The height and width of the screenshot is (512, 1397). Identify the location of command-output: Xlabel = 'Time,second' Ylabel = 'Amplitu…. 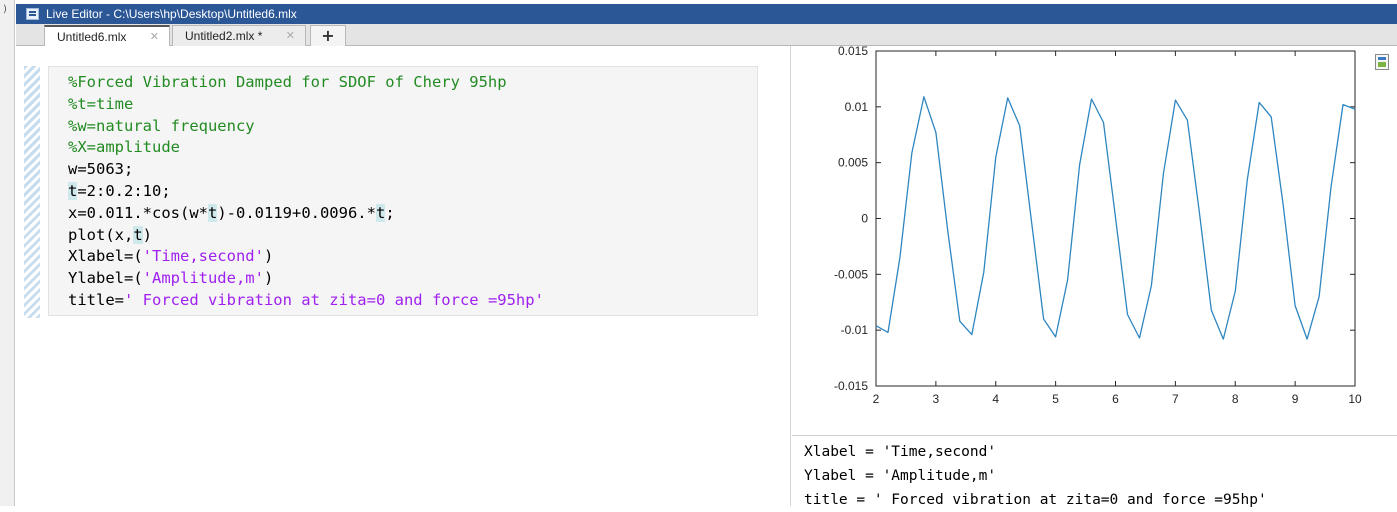
(1035, 476).